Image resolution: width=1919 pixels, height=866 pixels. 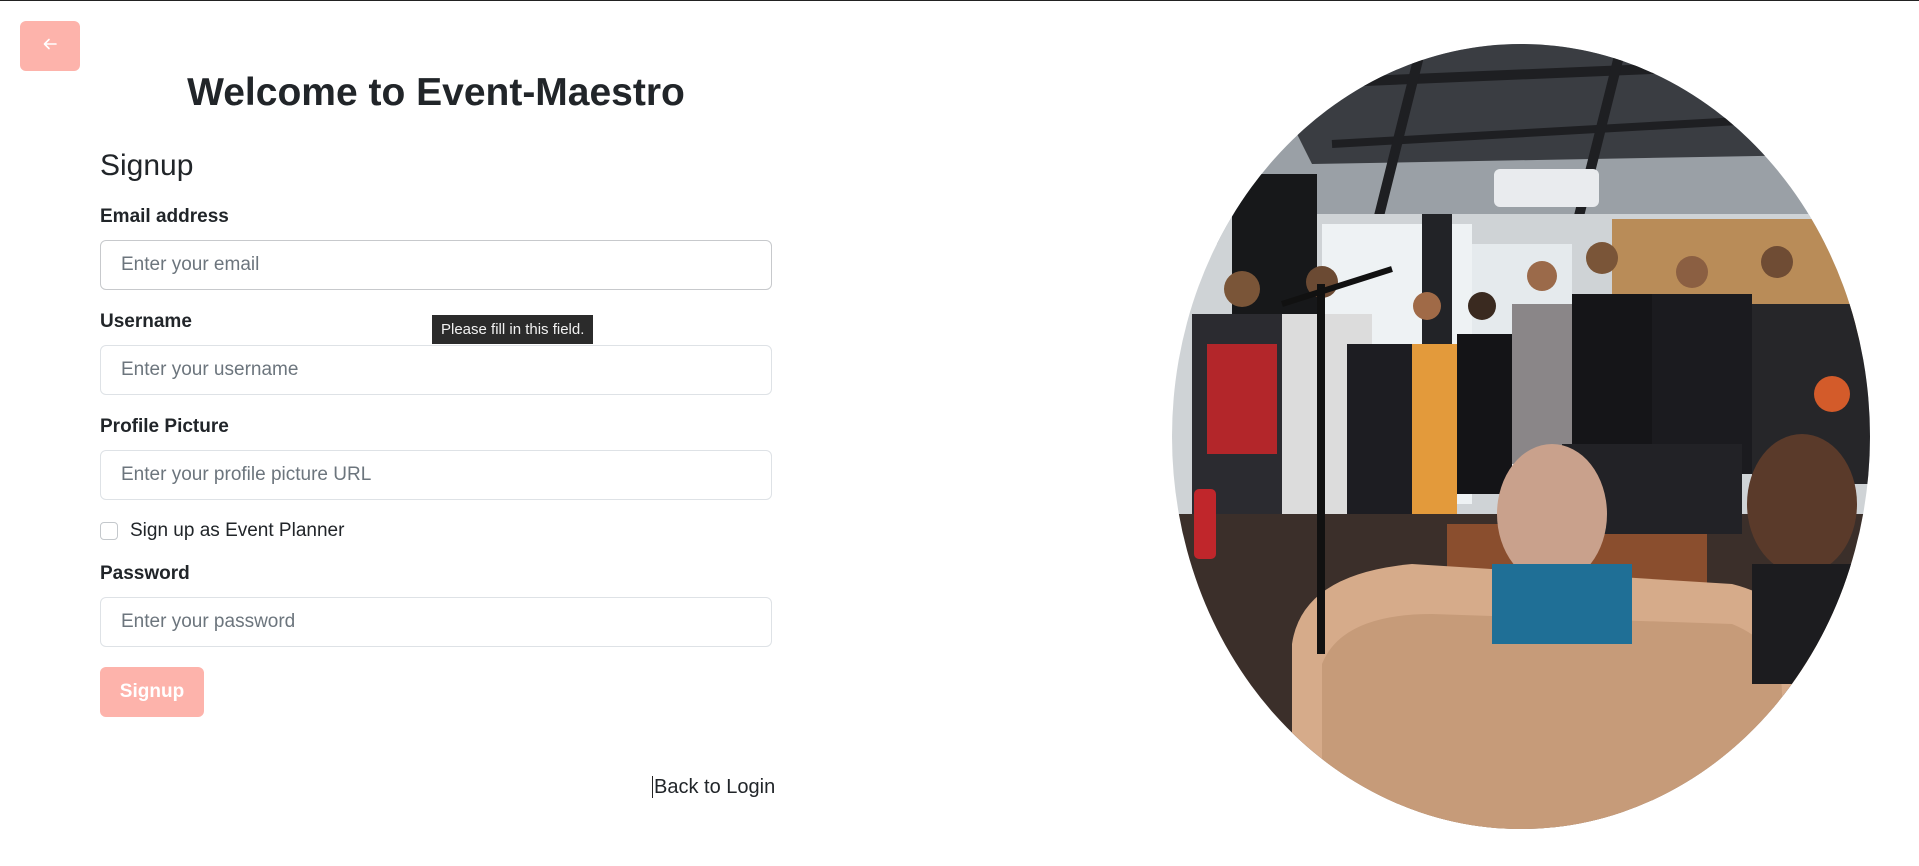 I want to click on password-group: Password, so click(x=436, y=604).